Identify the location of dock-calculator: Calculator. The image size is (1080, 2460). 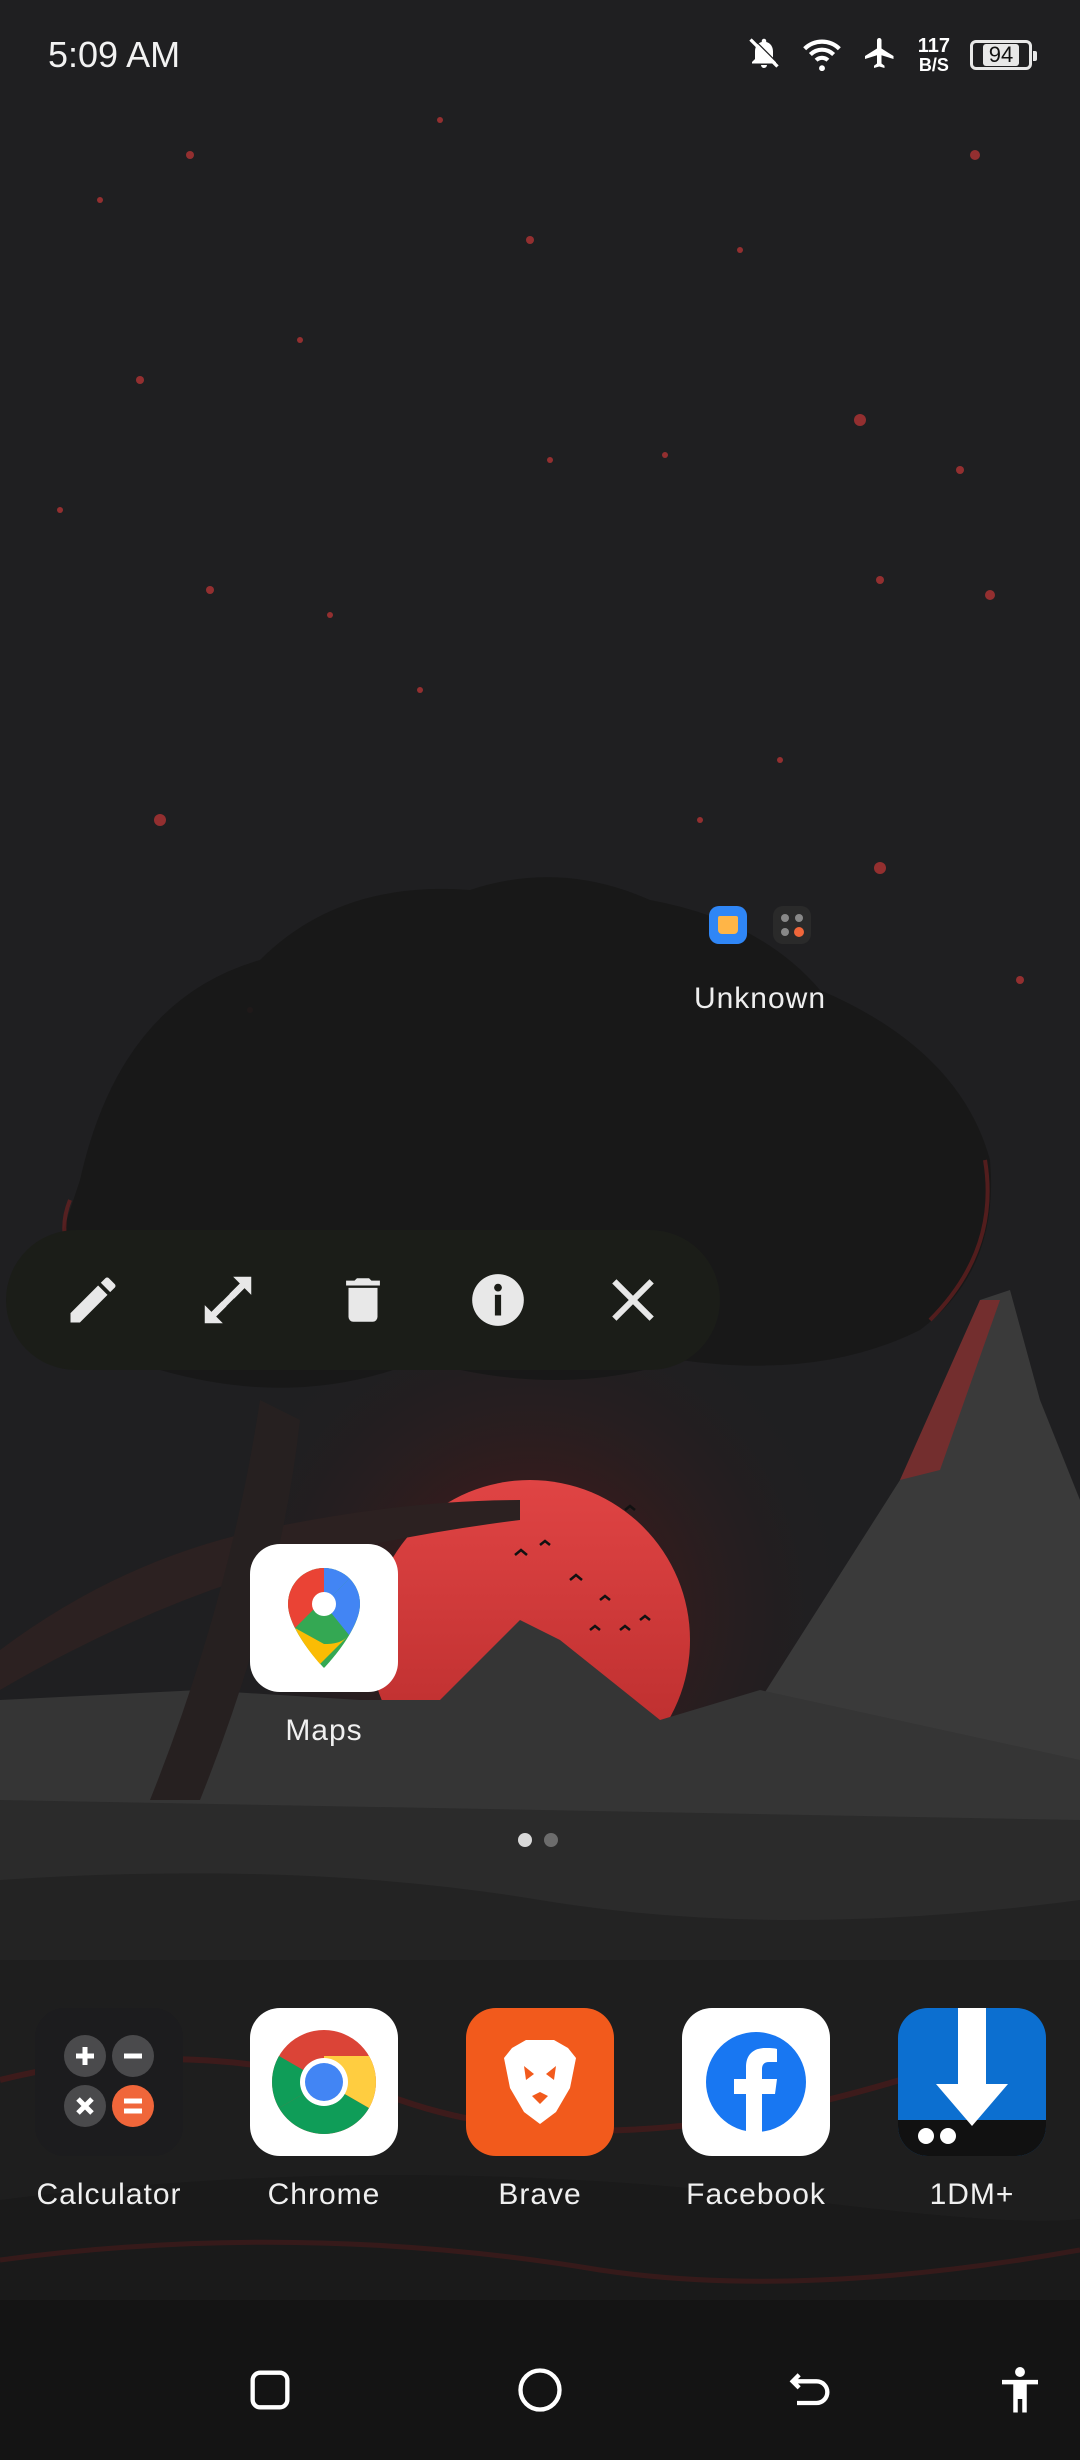
(109, 2110).